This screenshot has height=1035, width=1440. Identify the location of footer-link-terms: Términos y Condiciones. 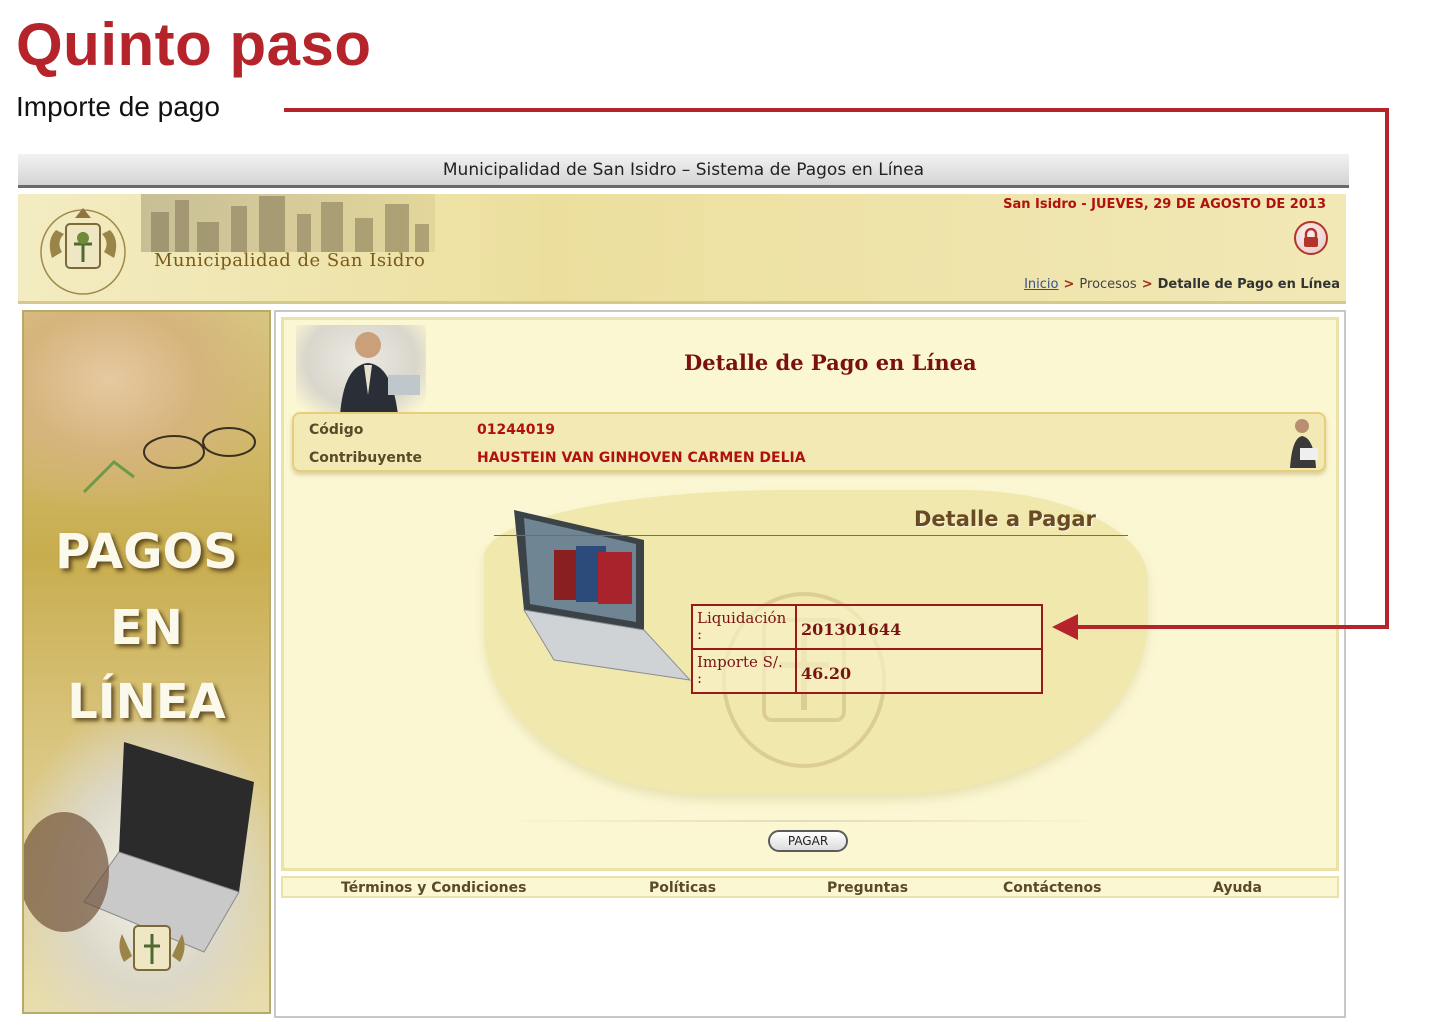
(433, 888).